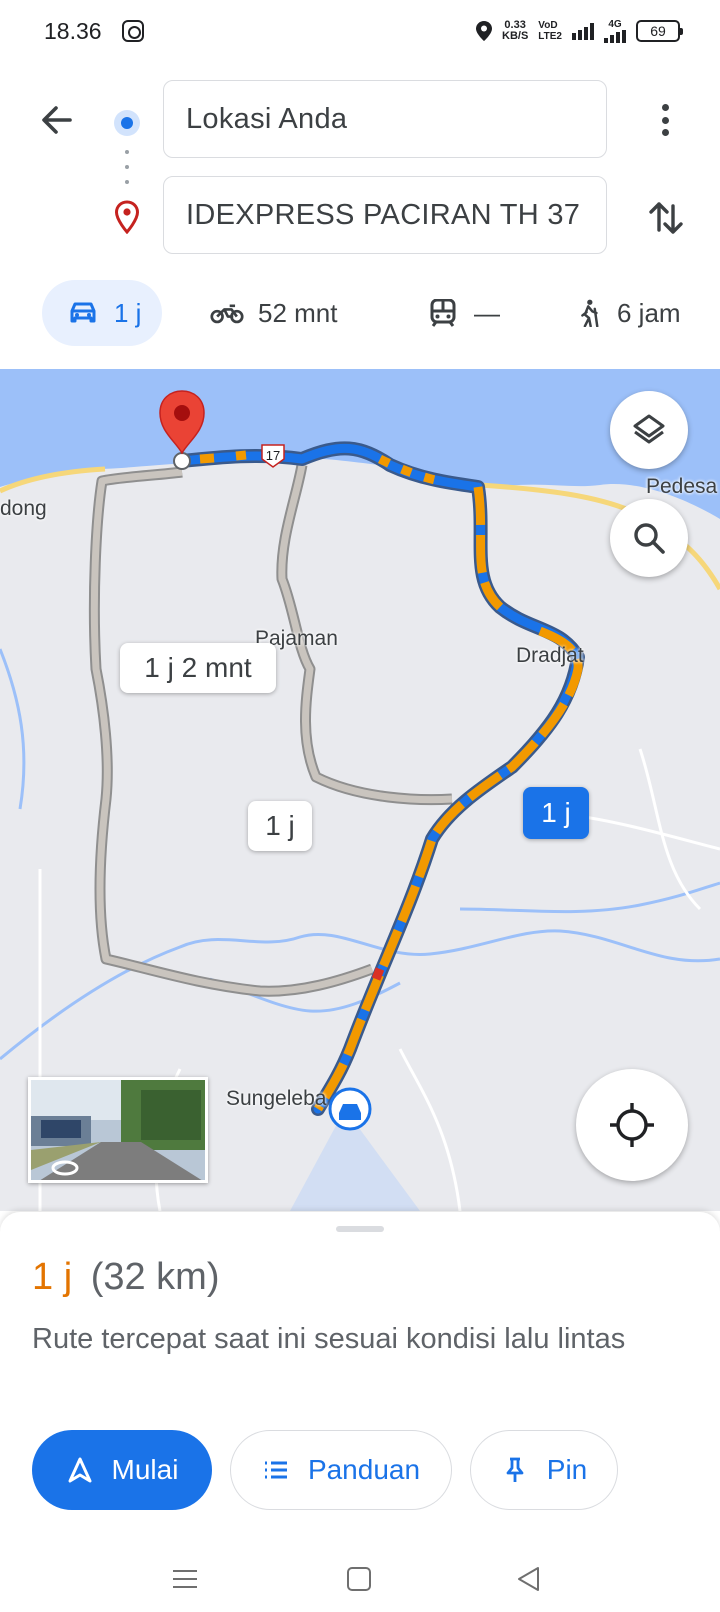  I want to click on search-button, so click(649, 538).